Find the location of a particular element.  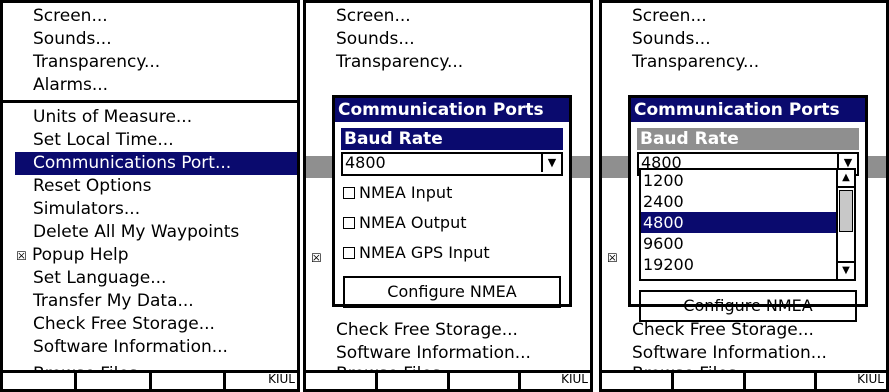

scroll-down-icon: ▼ is located at coordinates (846, 270).